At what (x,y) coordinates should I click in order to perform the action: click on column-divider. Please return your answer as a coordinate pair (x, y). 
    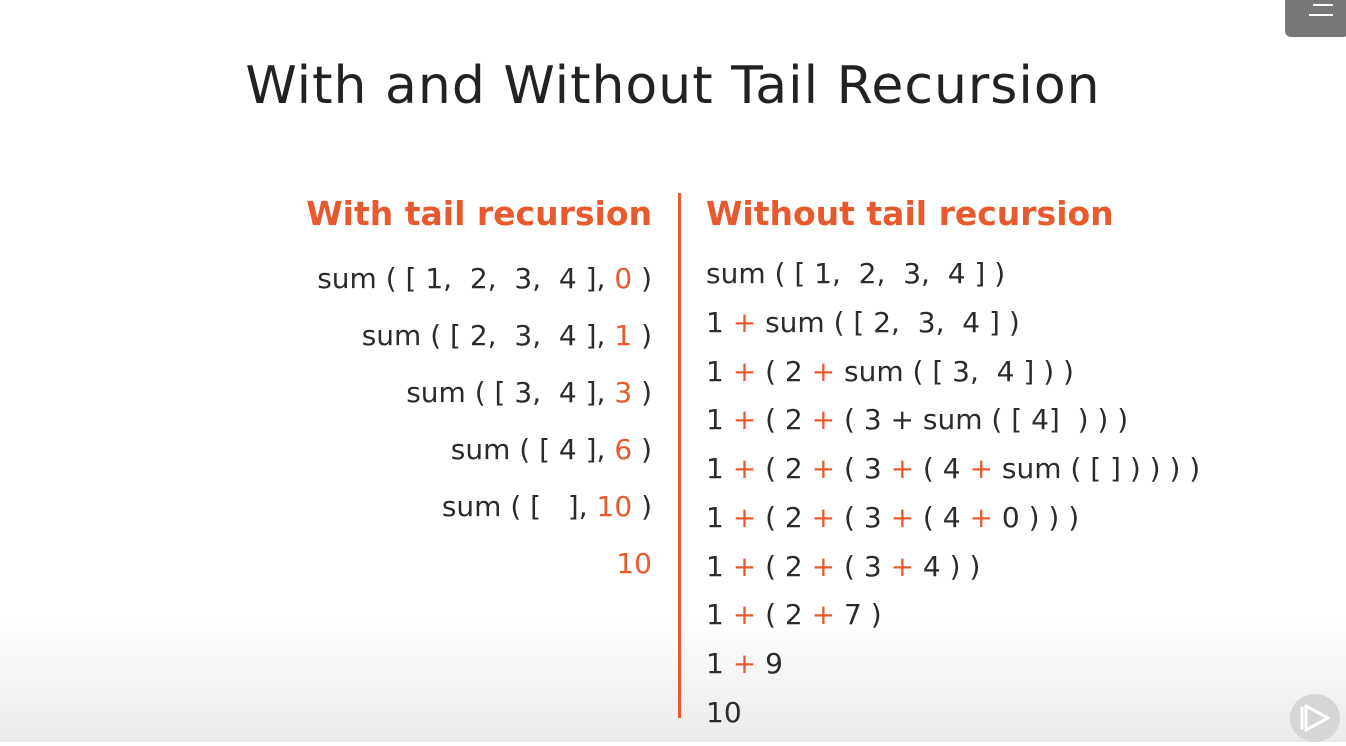
    Looking at the image, I should click on (679, 455).